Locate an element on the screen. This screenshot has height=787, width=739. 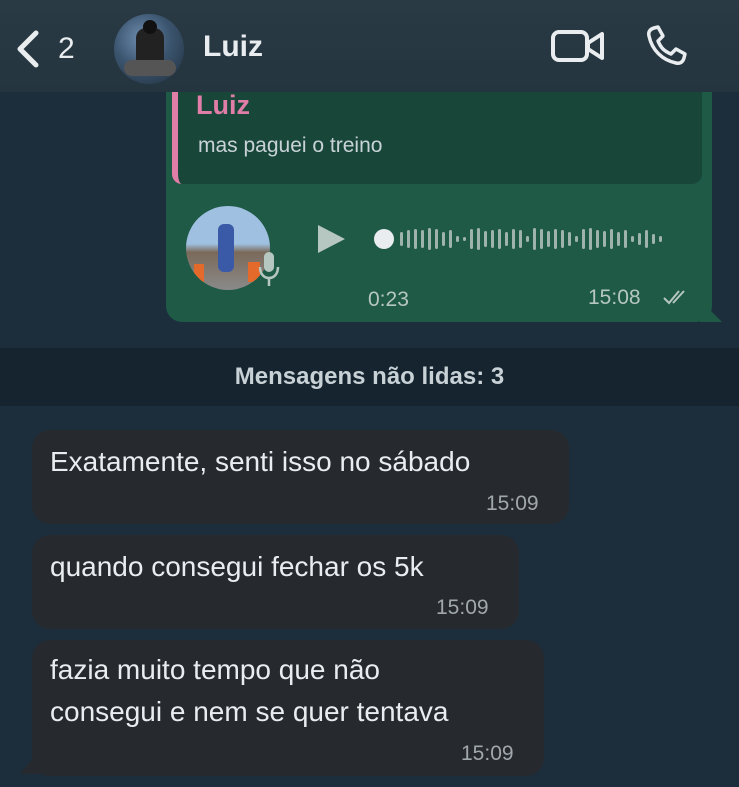
phone-icon is located at coordinates (666, 46).